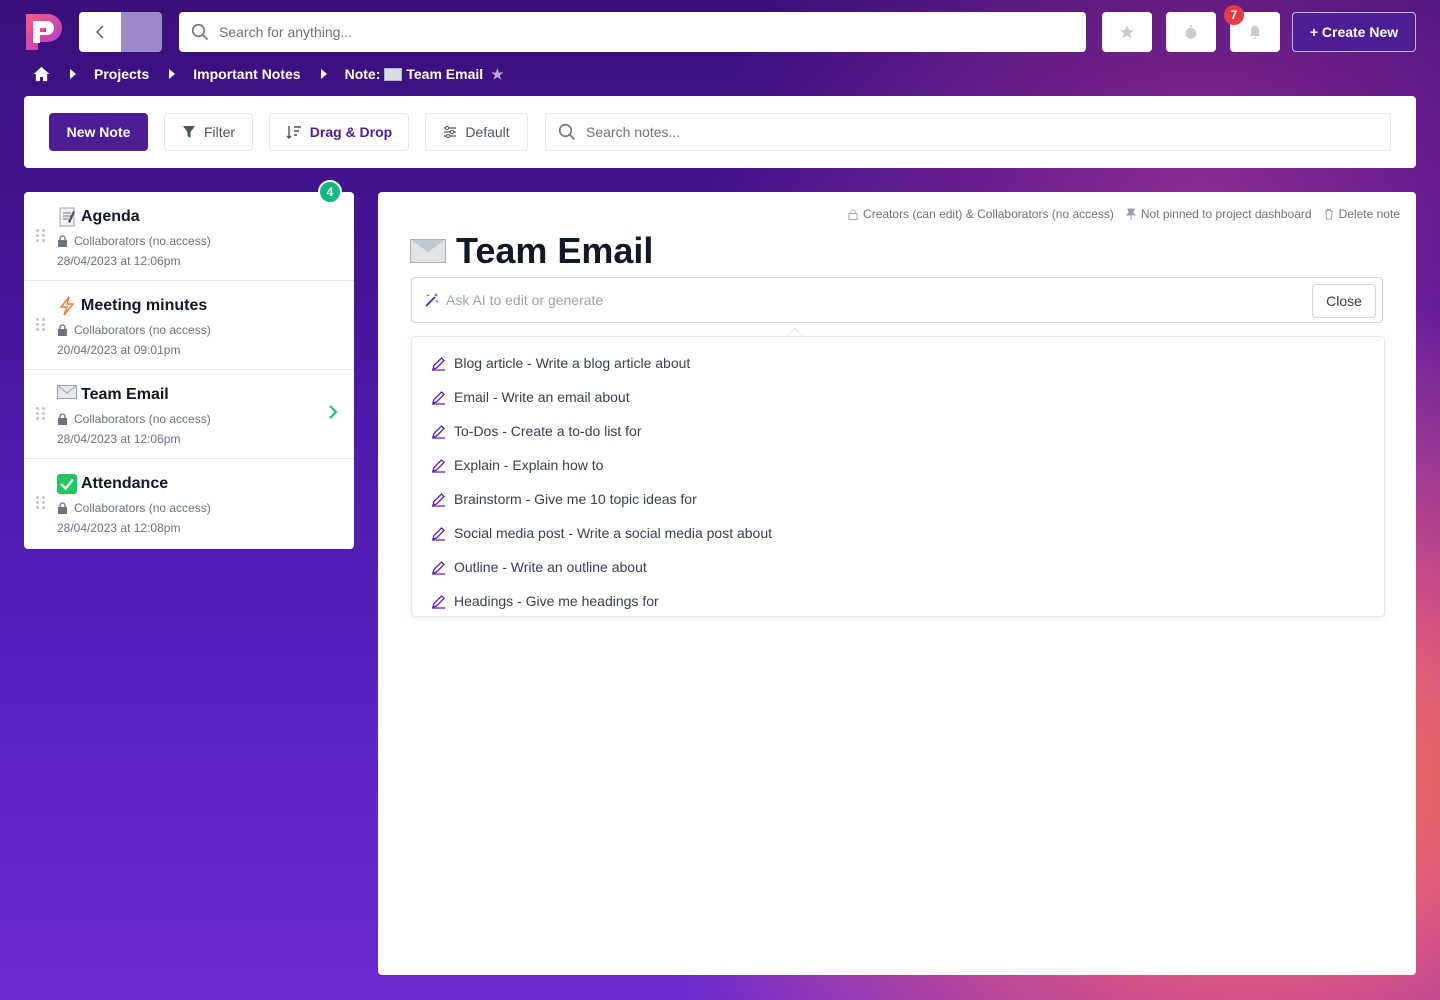 The width and height of the screenshot is (1440, 1000). What do you see at coordinates (119, 528) in the screenshot?
I see `note-date: 28/04/2023 at 12:08pm` at bounding box center [119, 528].